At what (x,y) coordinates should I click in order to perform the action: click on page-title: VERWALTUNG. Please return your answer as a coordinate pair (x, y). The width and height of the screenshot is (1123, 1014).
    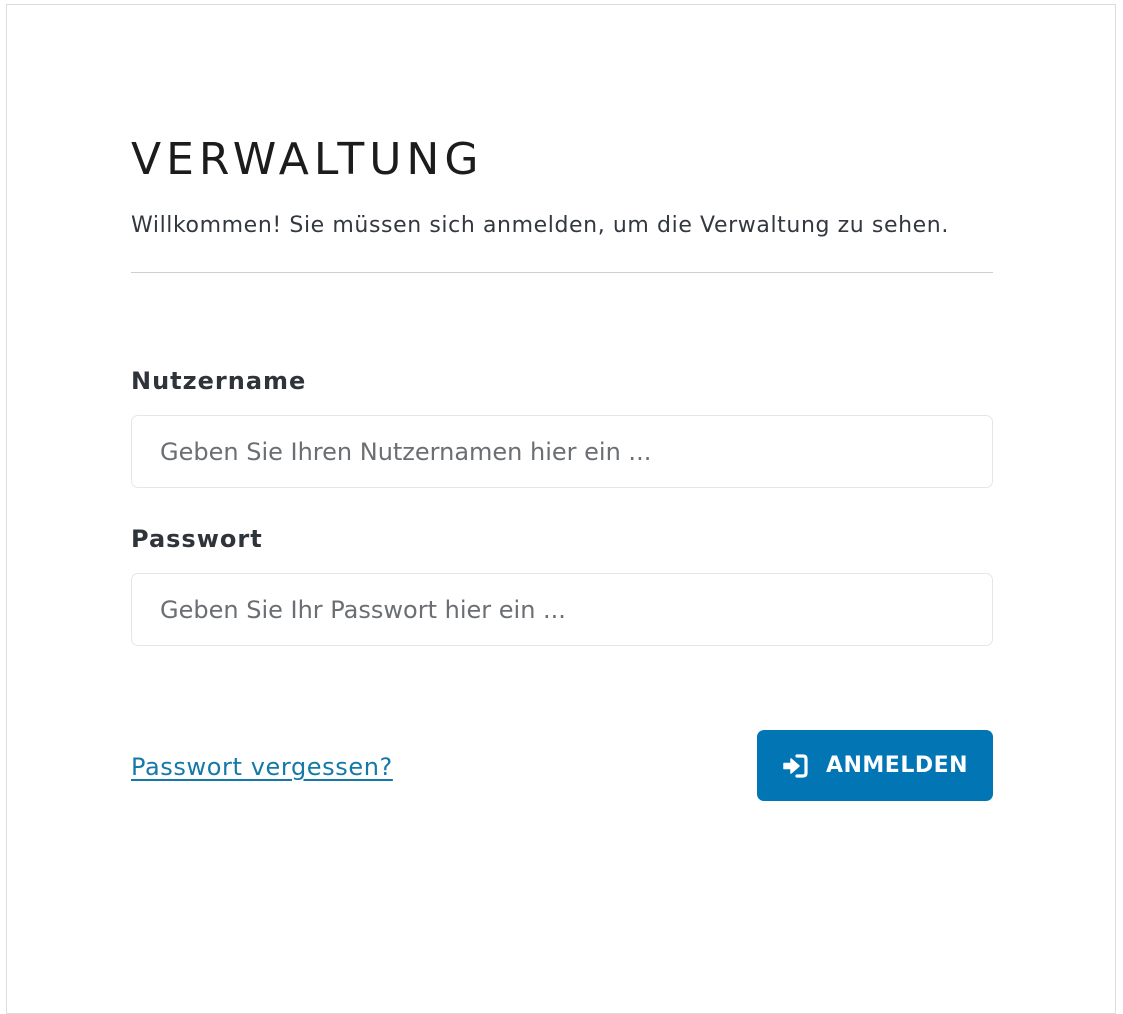
    Looking at the image, I should click on (307, 159).